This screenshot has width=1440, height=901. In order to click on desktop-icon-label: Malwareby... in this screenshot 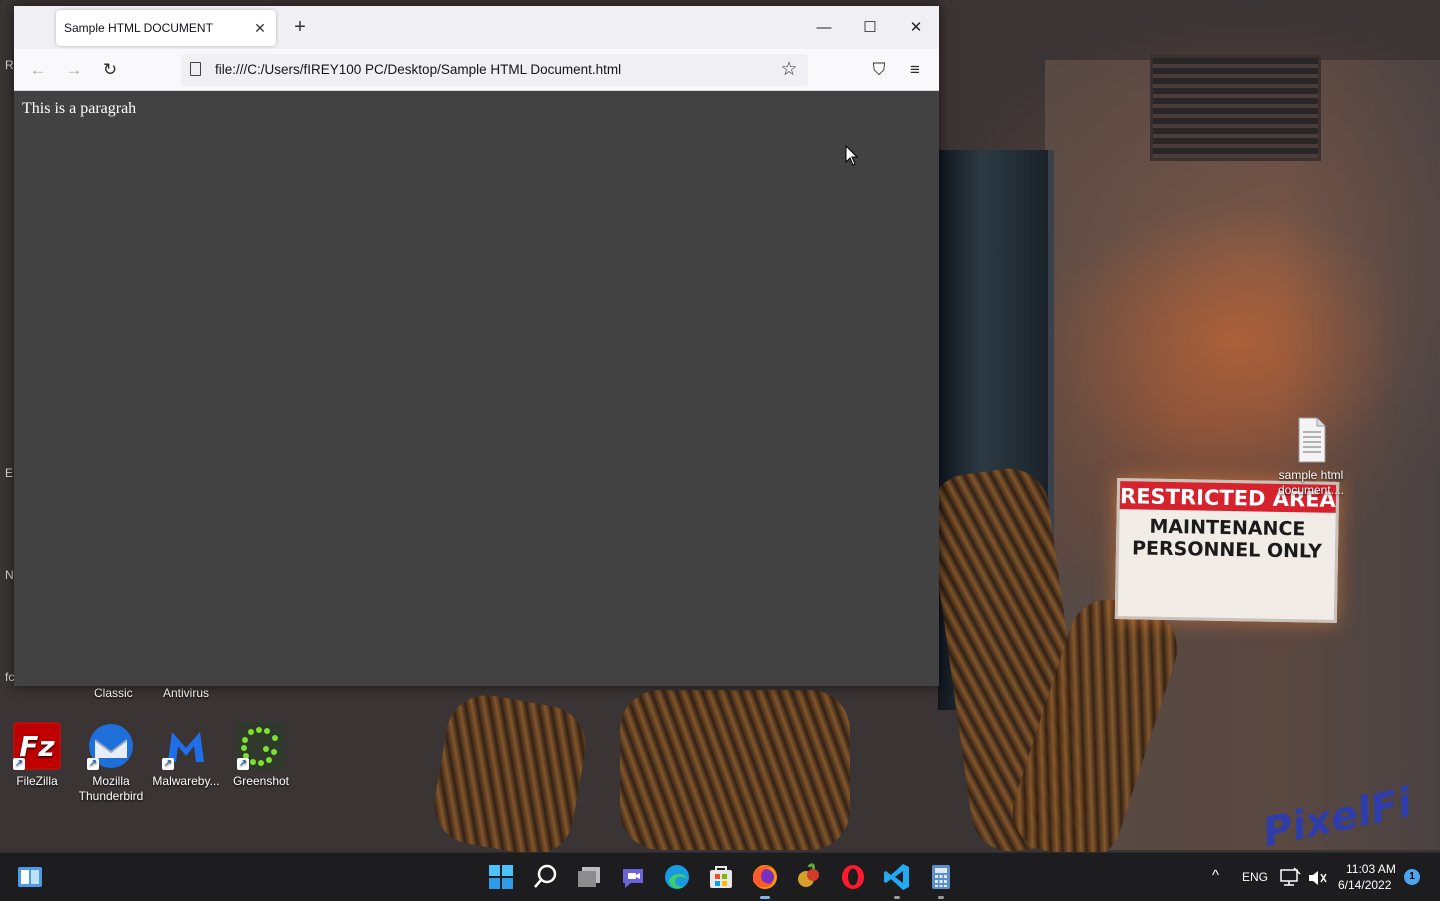, I will do `click(186, 781)`.